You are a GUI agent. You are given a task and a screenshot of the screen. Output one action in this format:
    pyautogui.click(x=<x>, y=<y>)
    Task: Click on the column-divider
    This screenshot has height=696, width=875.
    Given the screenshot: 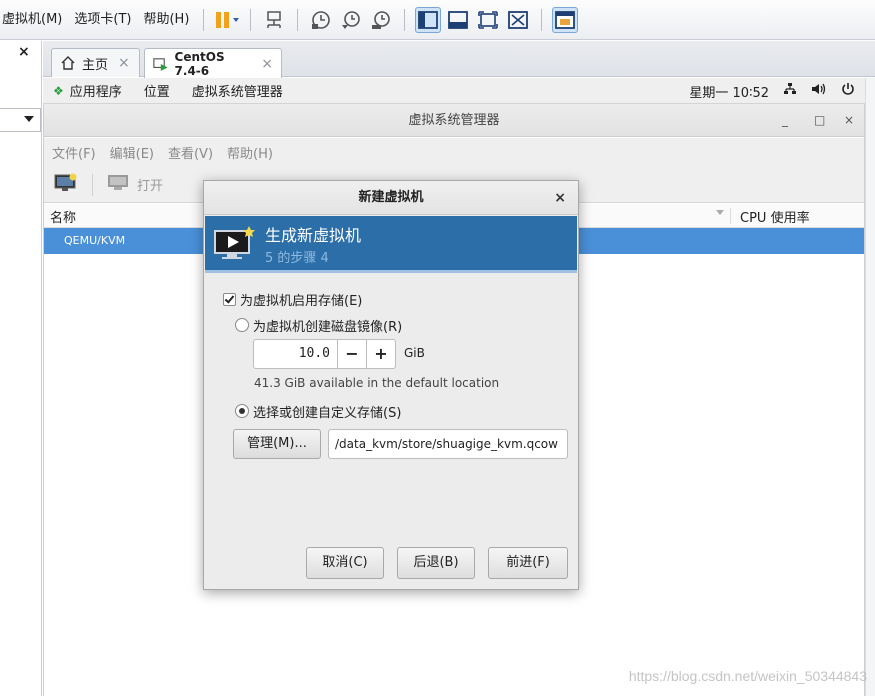 What is the action you would take?
    pyautogui.click(x=730, y=216)
    